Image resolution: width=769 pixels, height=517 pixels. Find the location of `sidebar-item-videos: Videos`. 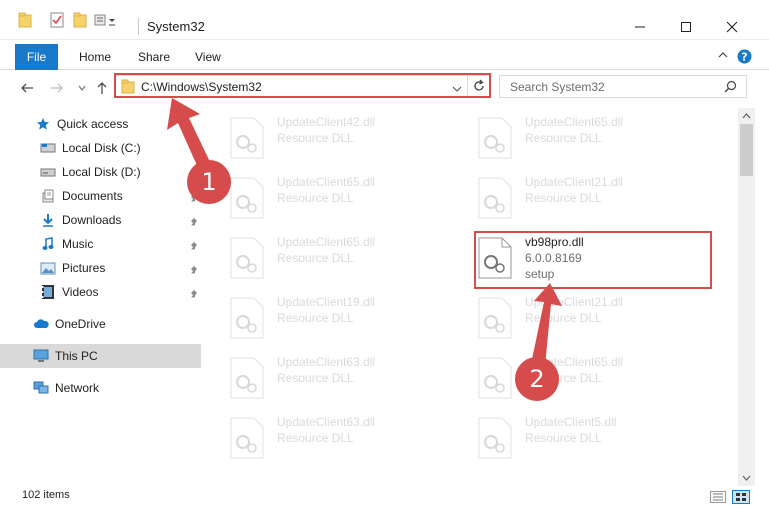

sidebar-item-videos: Videos is located at coordinates (100, 292).